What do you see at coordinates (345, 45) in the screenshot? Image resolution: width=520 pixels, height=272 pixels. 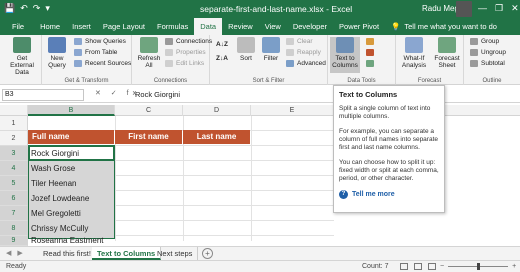 I see `text-to-columns-icon` at bounding box center [345, 45].